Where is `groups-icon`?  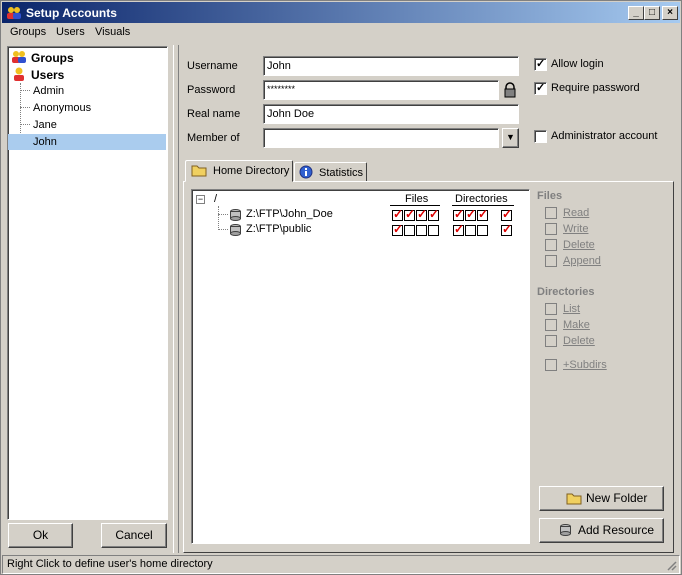
groups-icon is located at coordinates (19, 57).